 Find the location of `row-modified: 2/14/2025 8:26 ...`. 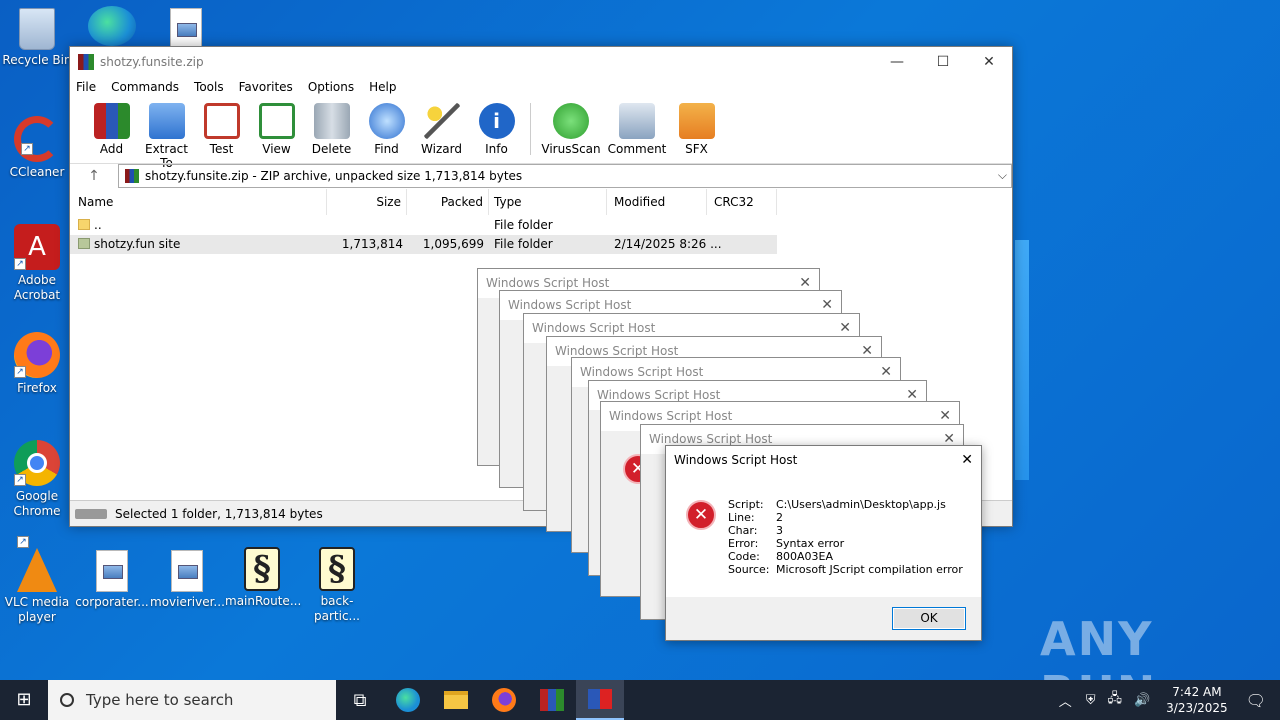

row-modified: 2/14/2025 8:26 ... is located at coordinates (668, 244).